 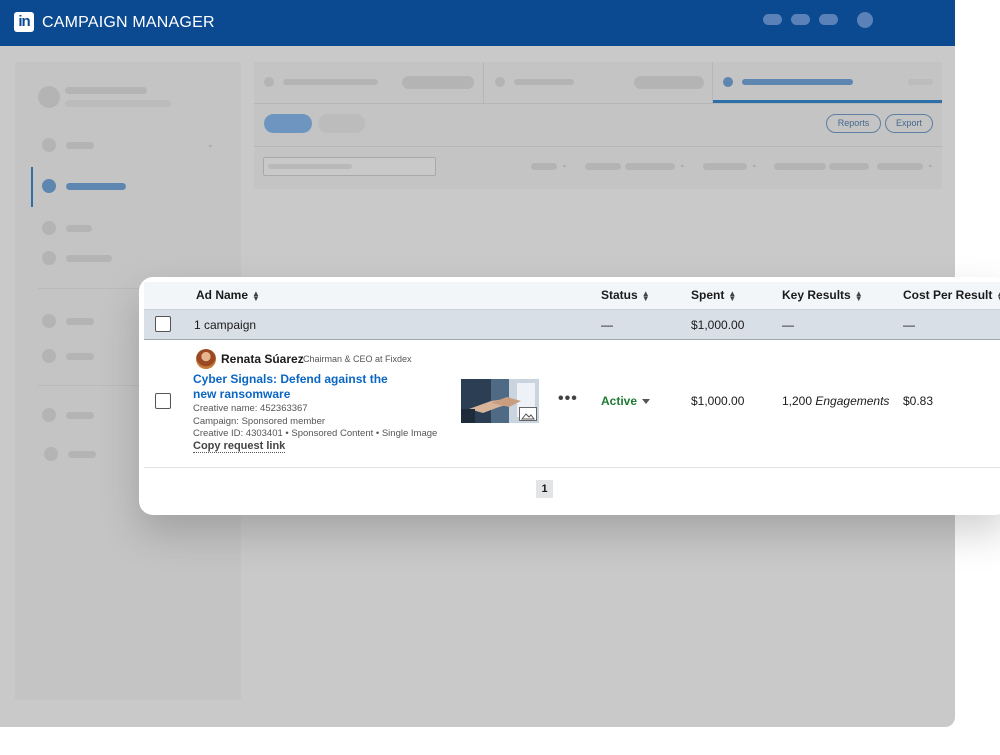 I want to click on column-header-ad-name: Ad Name ▲ ▼, so click(x=228, y=295).